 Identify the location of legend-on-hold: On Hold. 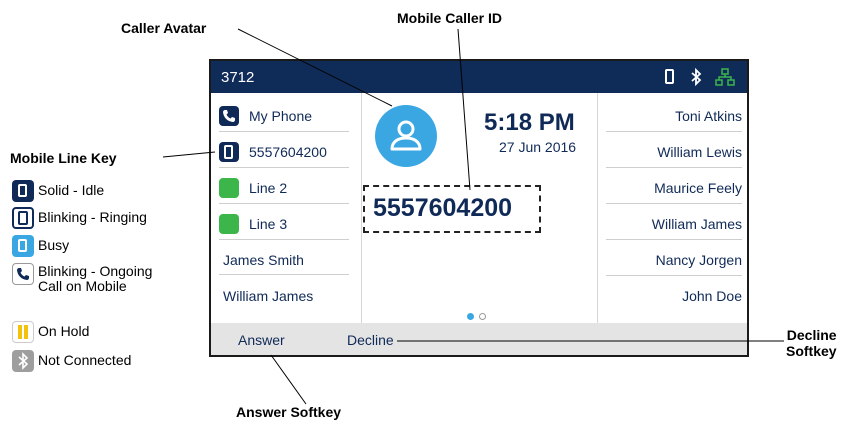
(50, 332).